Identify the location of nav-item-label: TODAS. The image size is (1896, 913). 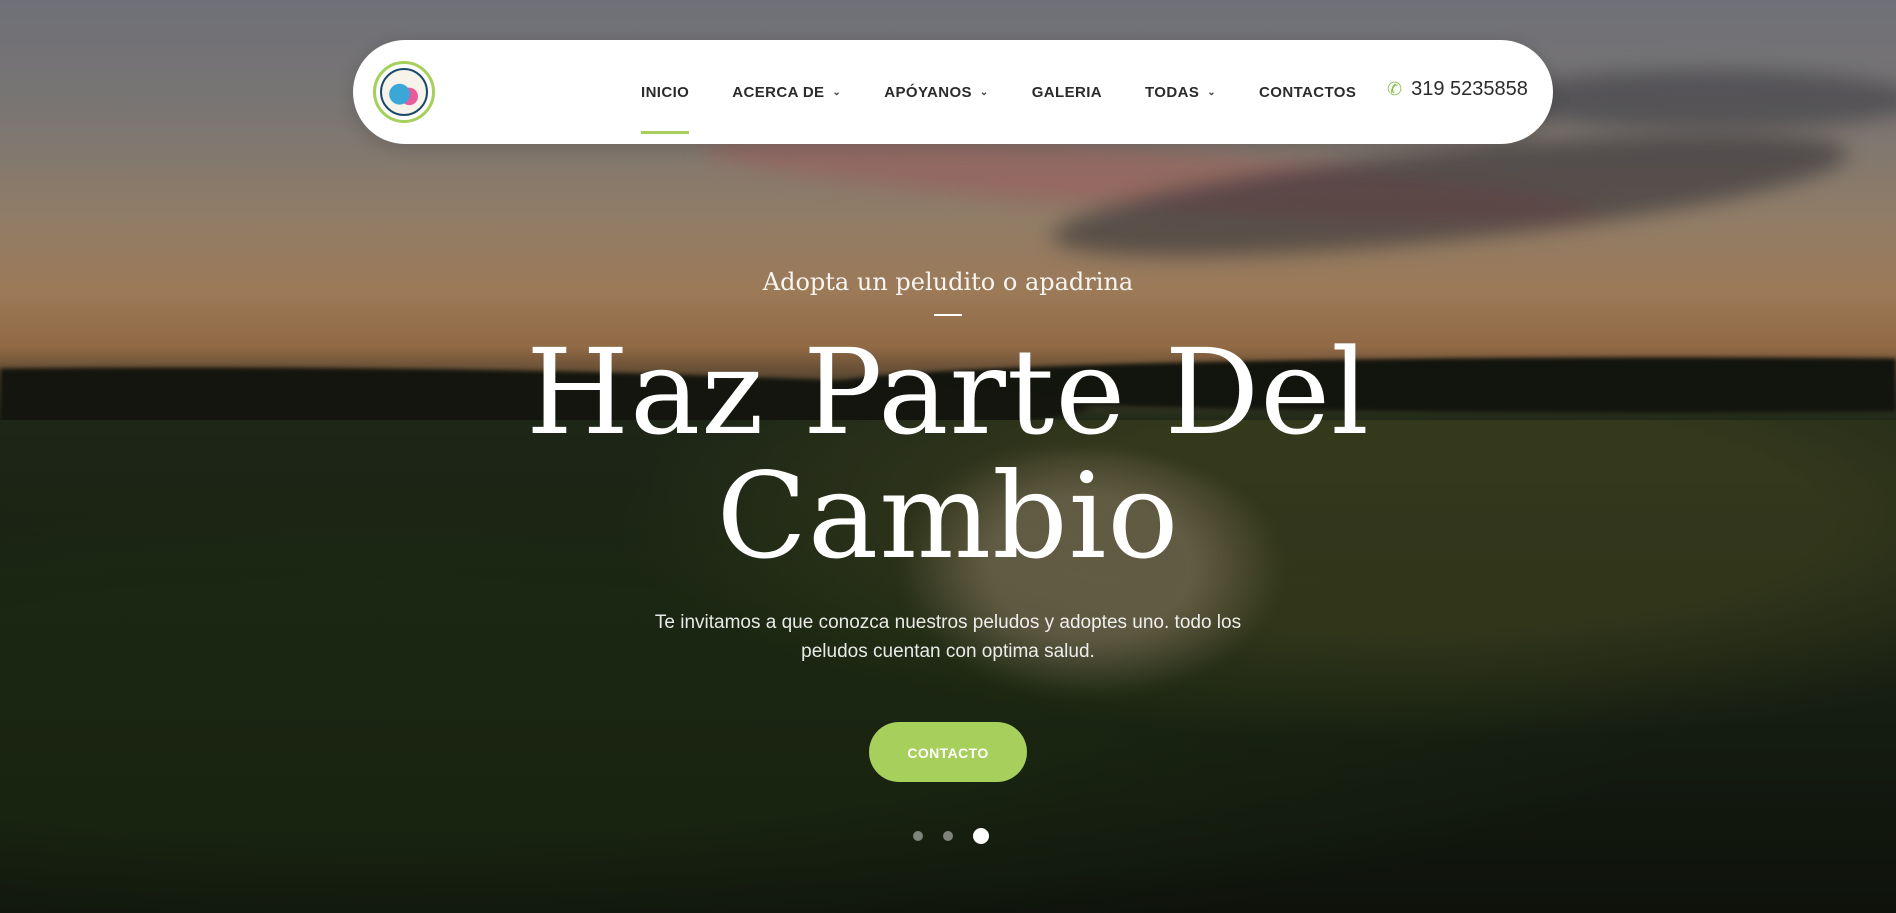
(1172, 92).